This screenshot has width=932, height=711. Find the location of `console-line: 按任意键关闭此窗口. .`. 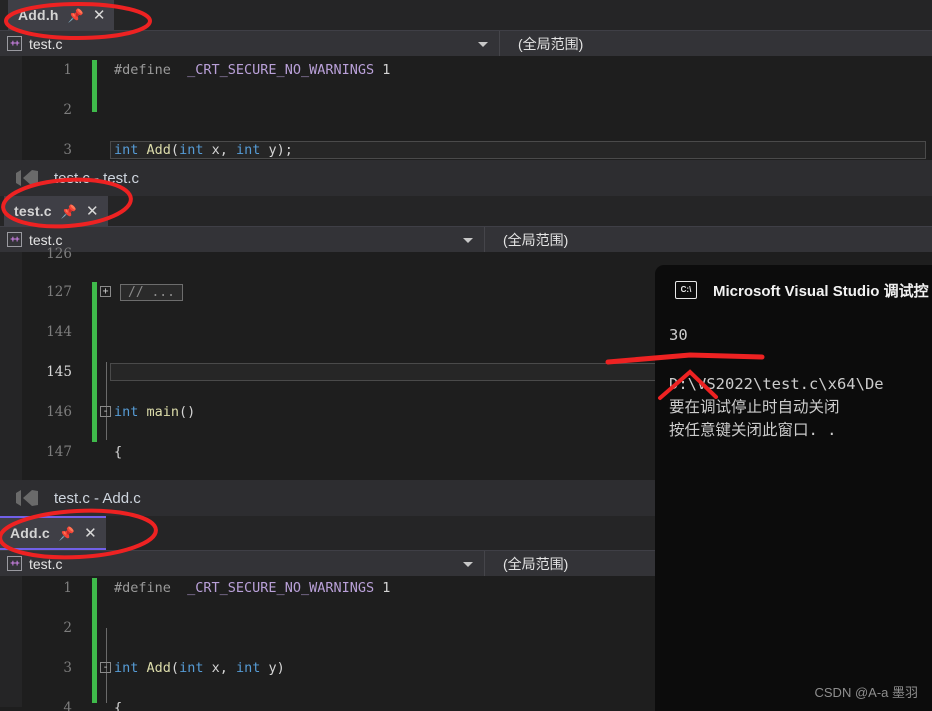

console-line: 按任意键关闭此窗口. . is located at coordinates (753, 430).